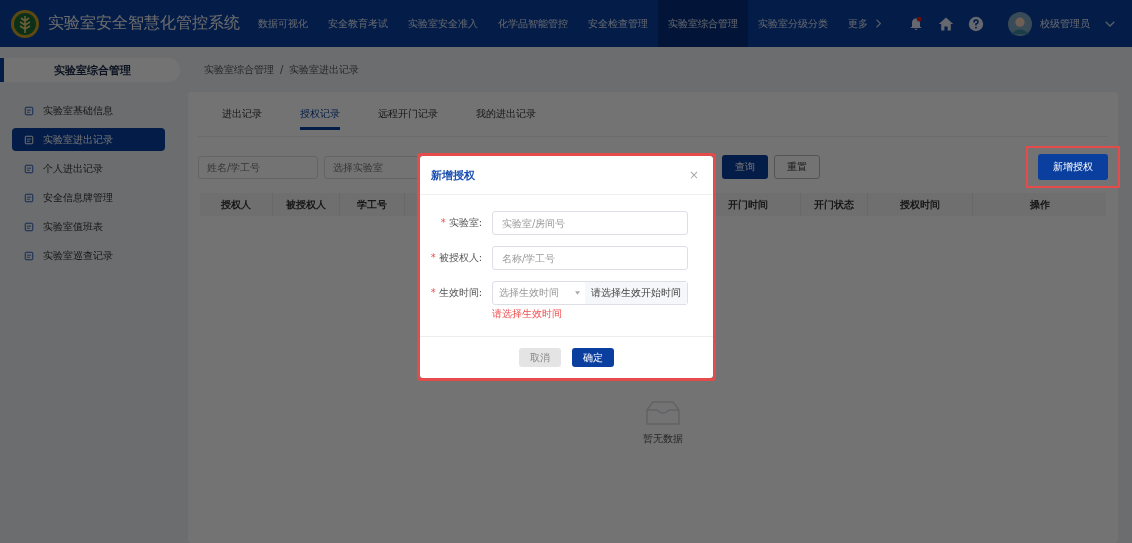 This screenshot has height=543, width=1132. What do you see at coordinates (590, 258) in the screenshot?
I see `text-field: 名称/学工号` at bounding box center [590, 258].